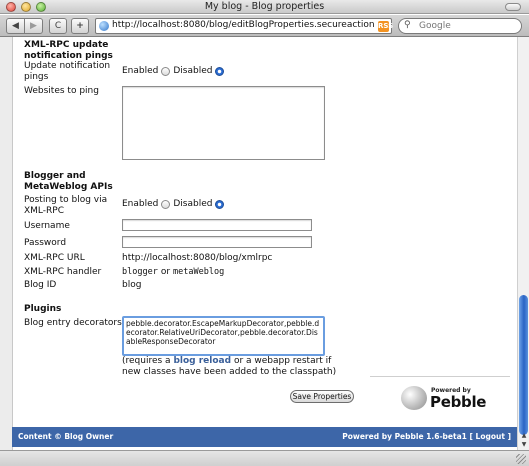  I want to click on update-pings-radio-group: Enabled Disabled, so click(173, 71).